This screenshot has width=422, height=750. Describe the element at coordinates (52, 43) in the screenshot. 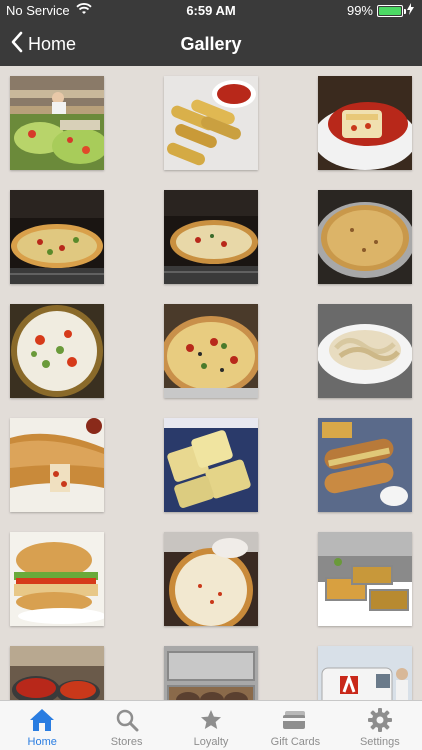

I see `back-label: Home` at that location.